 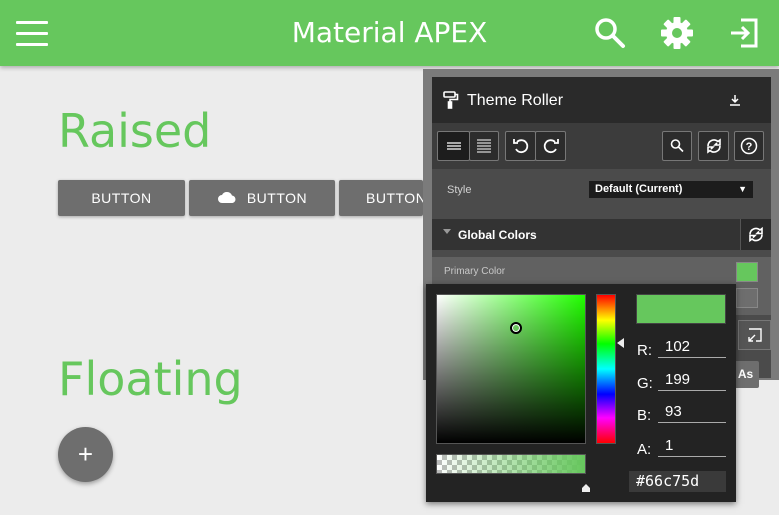 I want to click on popout-icon, so click(x=754, y=340).